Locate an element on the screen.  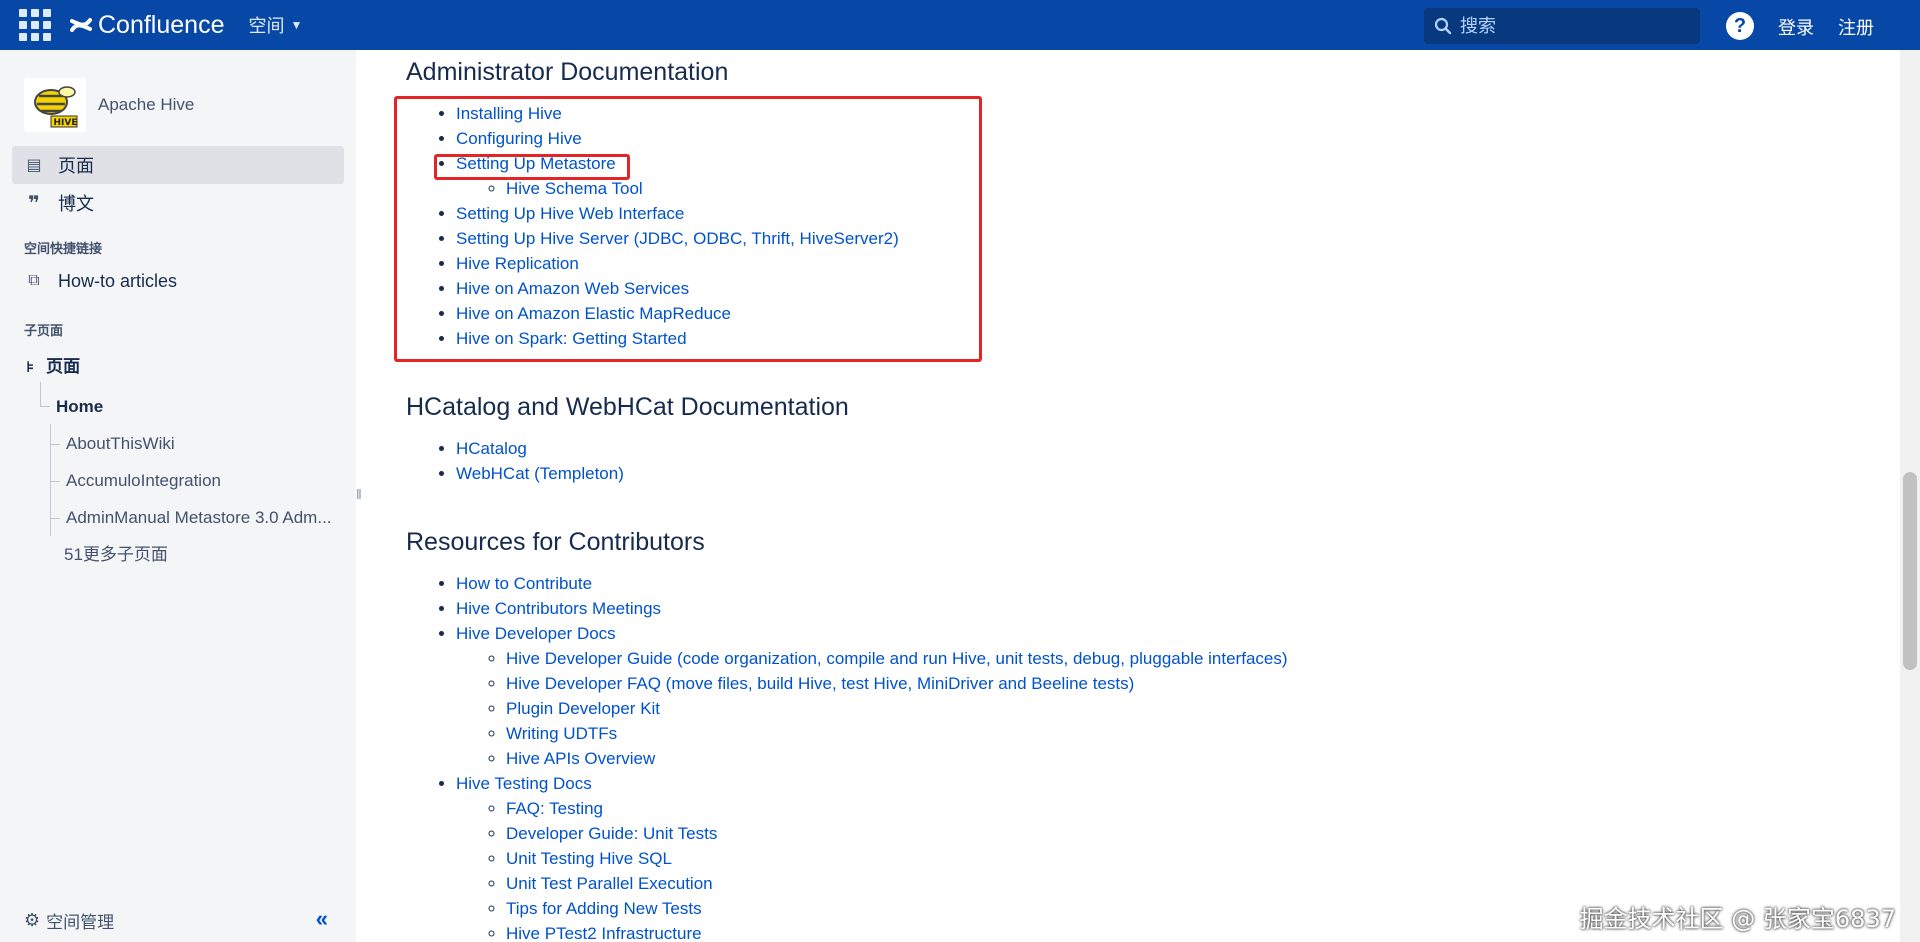
link-unit-tests-guide: Developer Guide: Unit Tests is located at coordinates (611, 833).